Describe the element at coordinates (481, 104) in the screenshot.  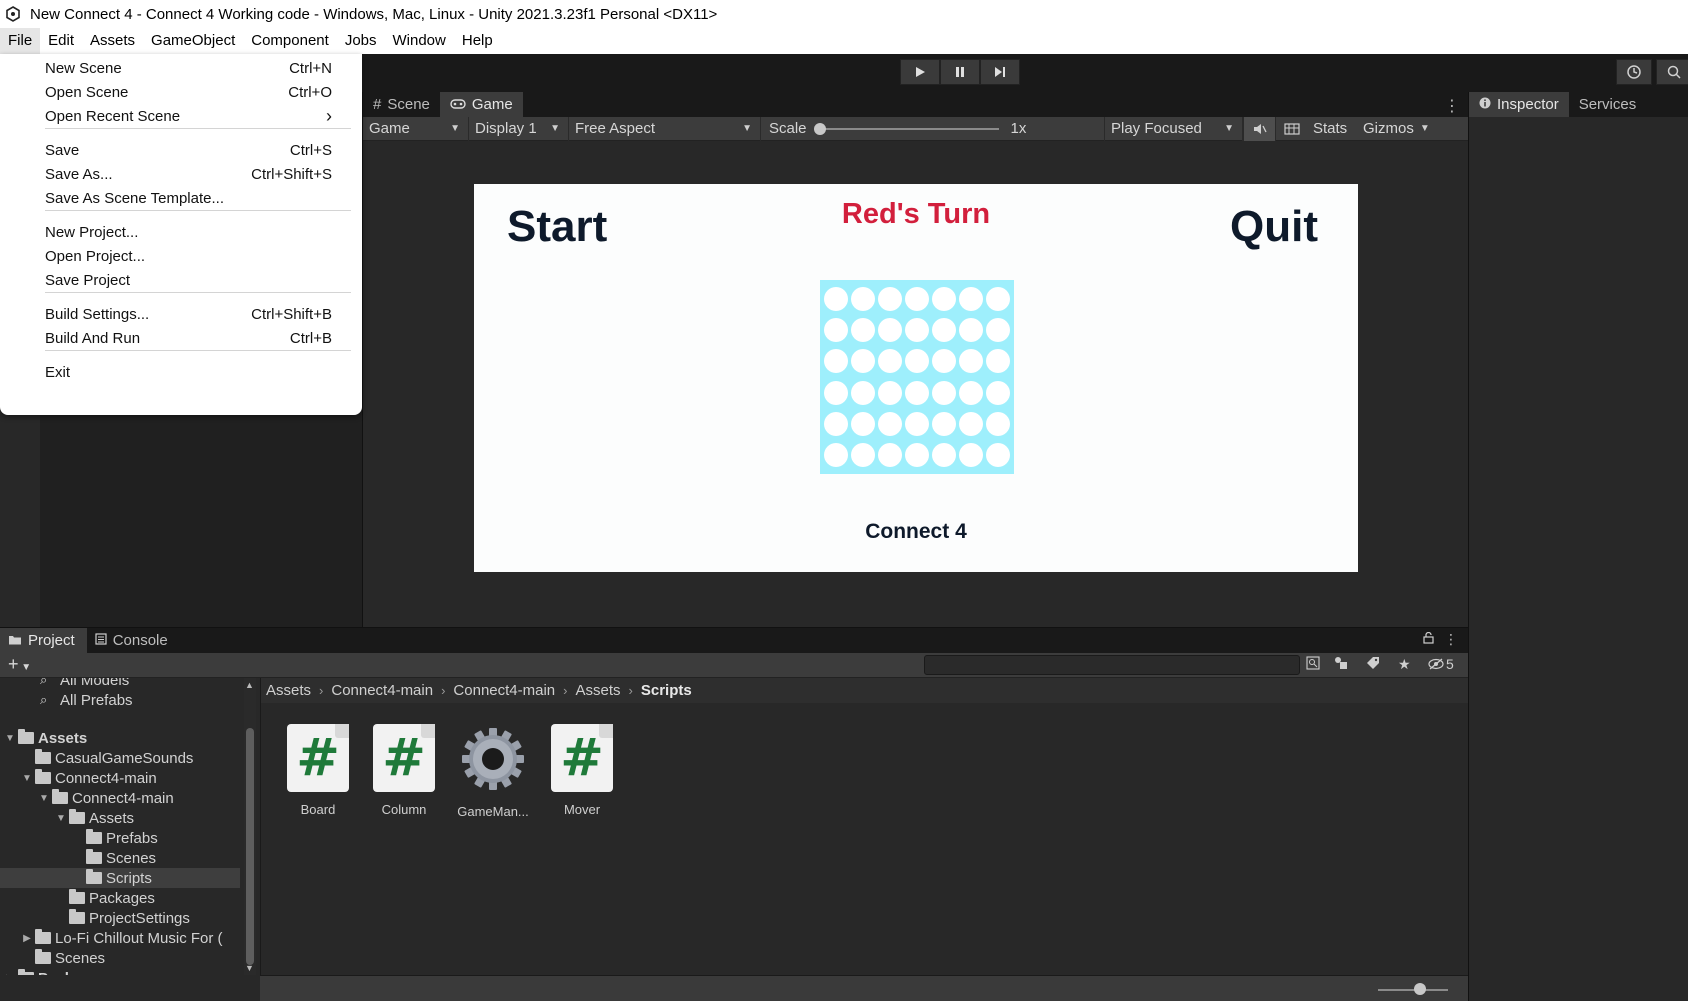
I see `tab-game: Game` at that location.